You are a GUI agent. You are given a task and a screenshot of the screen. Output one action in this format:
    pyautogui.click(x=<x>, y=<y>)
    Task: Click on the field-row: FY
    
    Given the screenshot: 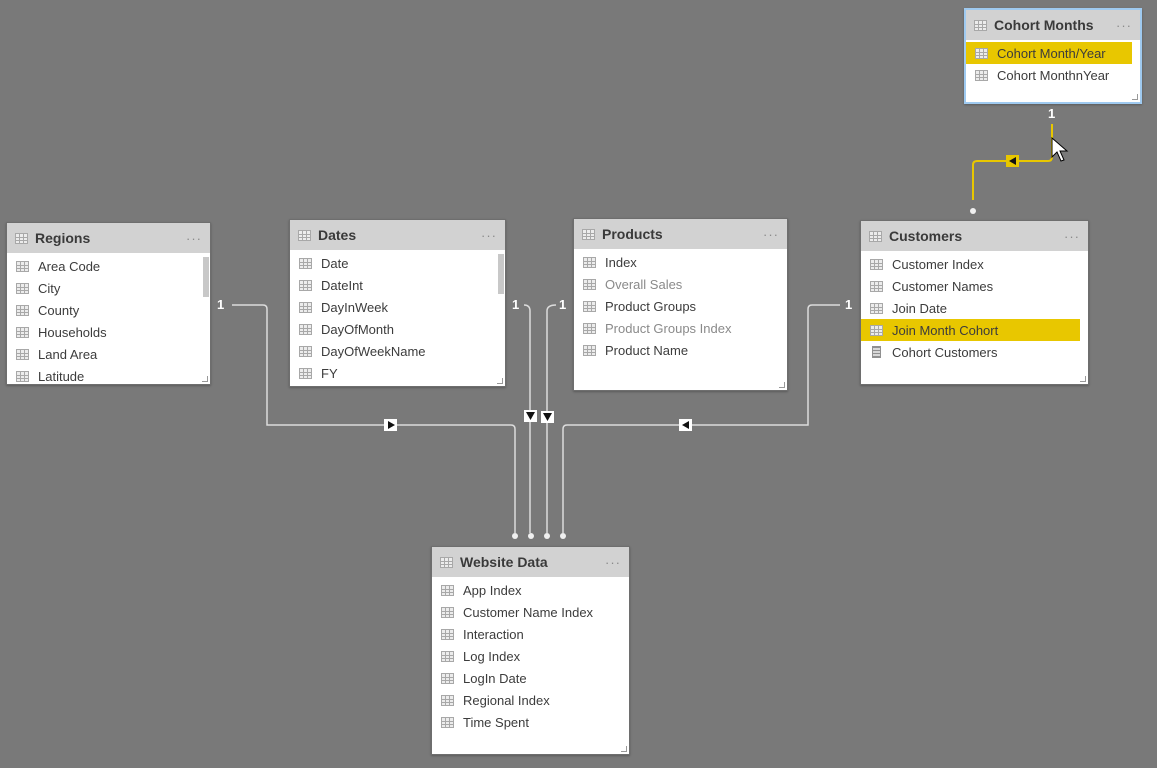 What is the action you would take?
    pyautogui.click(x=397, y=373)
    